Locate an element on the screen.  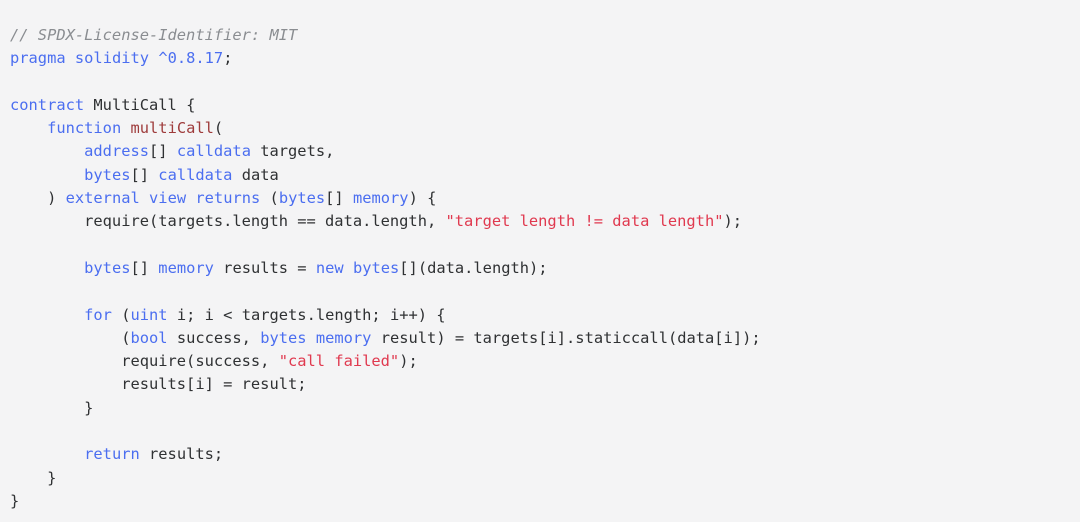
code-token-string: "target length != data length" is located at coordinates (584, 221).